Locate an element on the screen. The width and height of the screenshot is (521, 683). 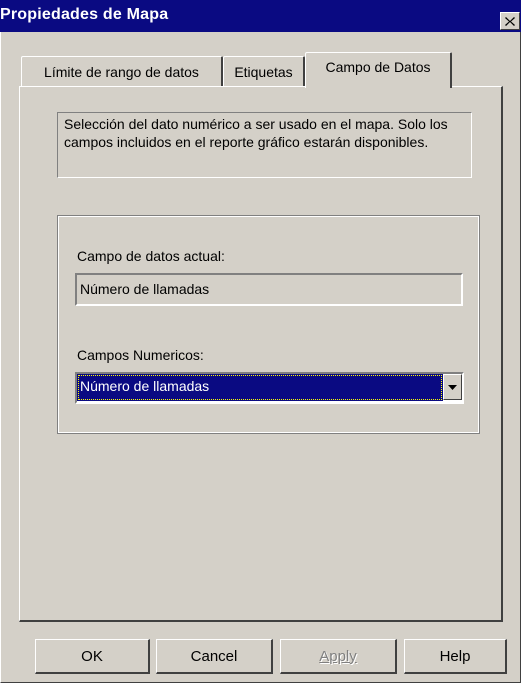
window-title: Propiedades de Mapa is located at coordinates (84, 14).